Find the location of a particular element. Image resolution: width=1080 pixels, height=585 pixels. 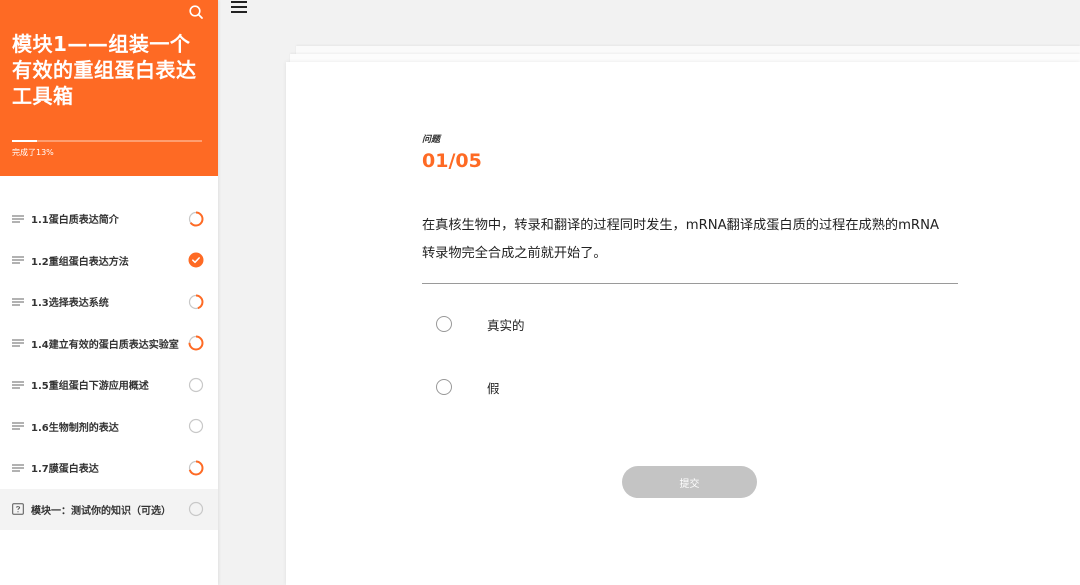

question-divider is located at coordinates (690, 283).